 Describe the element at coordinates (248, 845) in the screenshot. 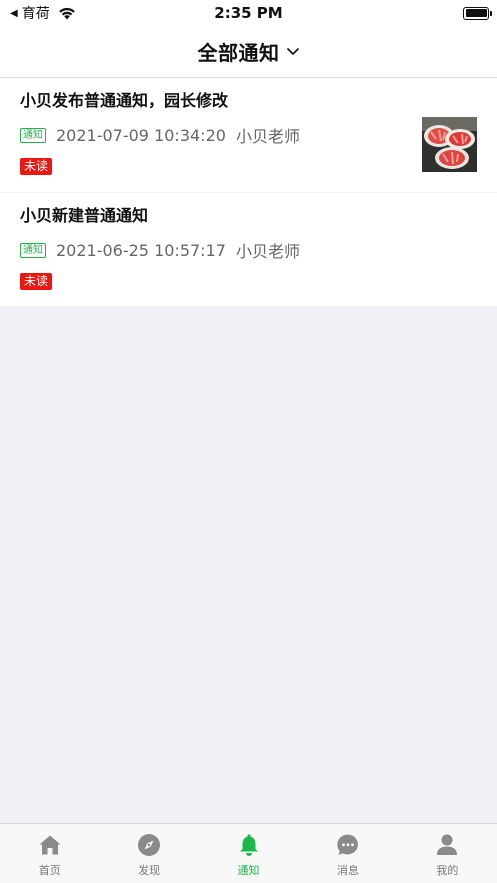

I see `bell-icon` at that location.